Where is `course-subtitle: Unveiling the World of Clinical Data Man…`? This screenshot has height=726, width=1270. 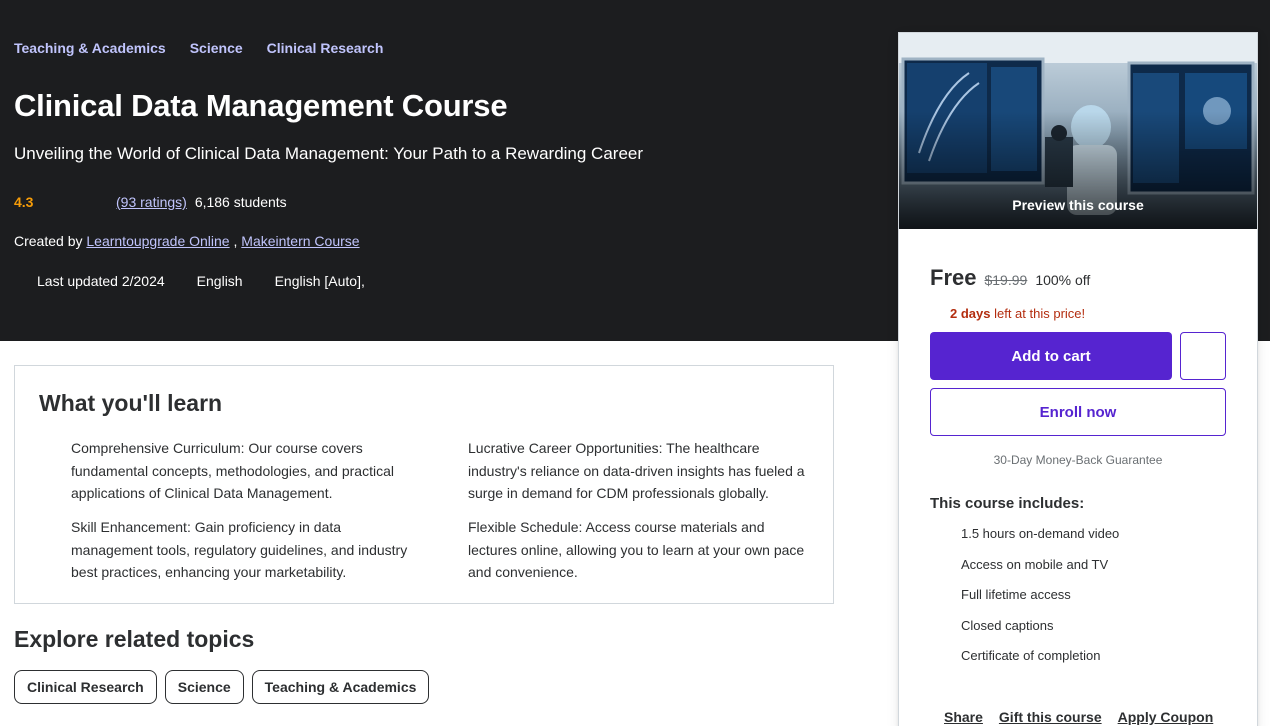
course-subtitle: Unveiling the World of Clinical Data Man… is located at coordinates (329, 153).